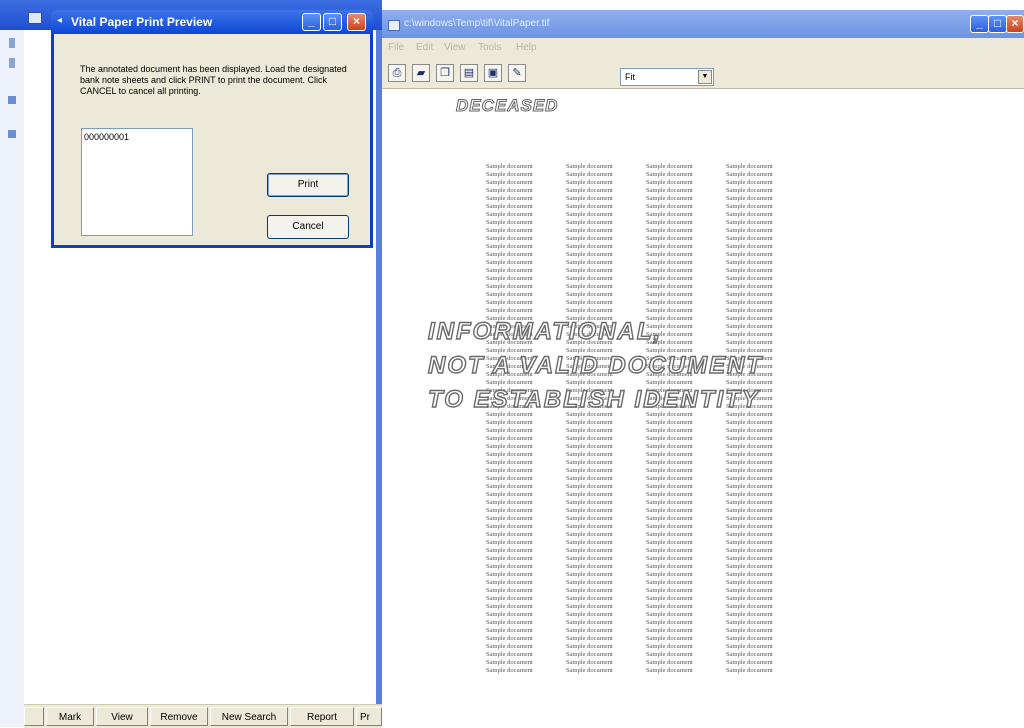 The image size is (1024, 728). What do you see at coordinates (517, 73) in the screenshot?
I see `annotate-icon: ✎` at bounding box center [517, 73].